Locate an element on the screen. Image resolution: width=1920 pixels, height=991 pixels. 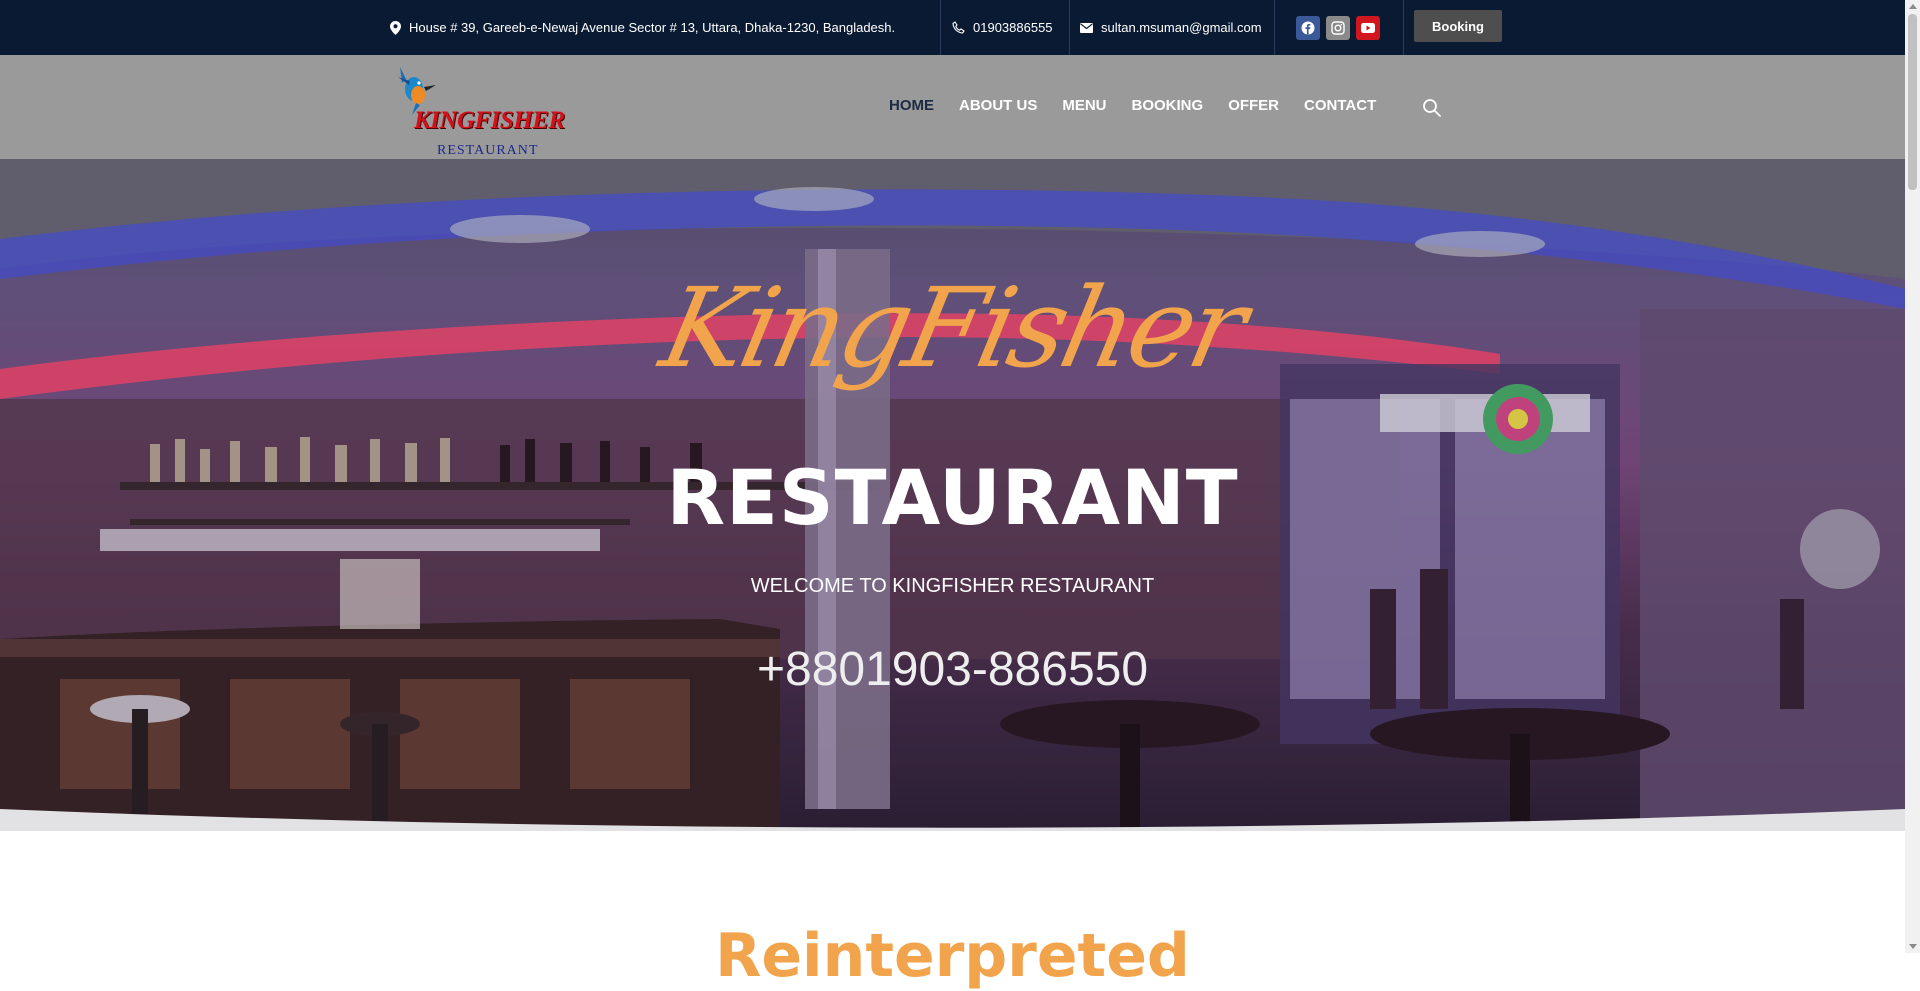
nav-offer: OFFER is located at coordinates (1253, 105).